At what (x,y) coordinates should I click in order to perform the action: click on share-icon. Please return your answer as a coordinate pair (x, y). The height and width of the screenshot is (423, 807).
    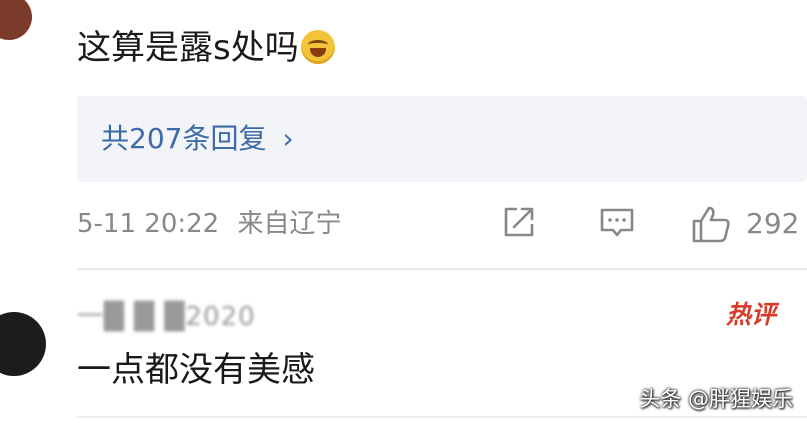
    Looking at the image, I should click on (519, 222).